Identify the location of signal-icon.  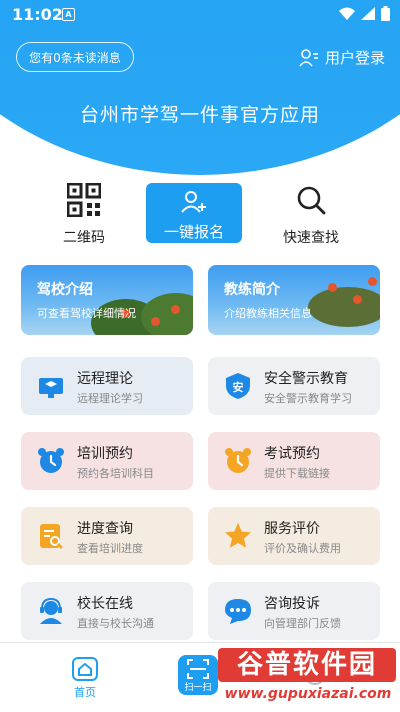
(368, 13).